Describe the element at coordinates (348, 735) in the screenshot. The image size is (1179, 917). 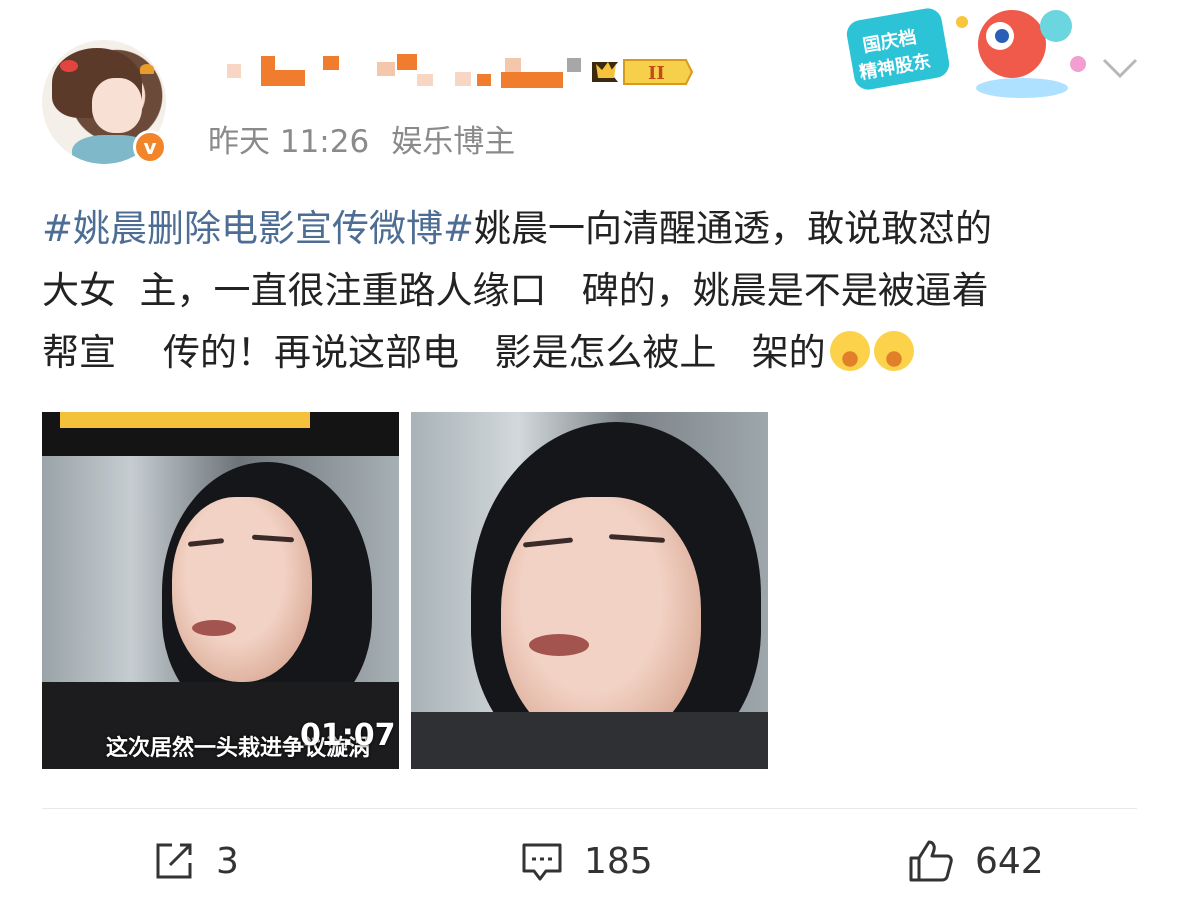
I see `video-timer: 01:07` at that location.